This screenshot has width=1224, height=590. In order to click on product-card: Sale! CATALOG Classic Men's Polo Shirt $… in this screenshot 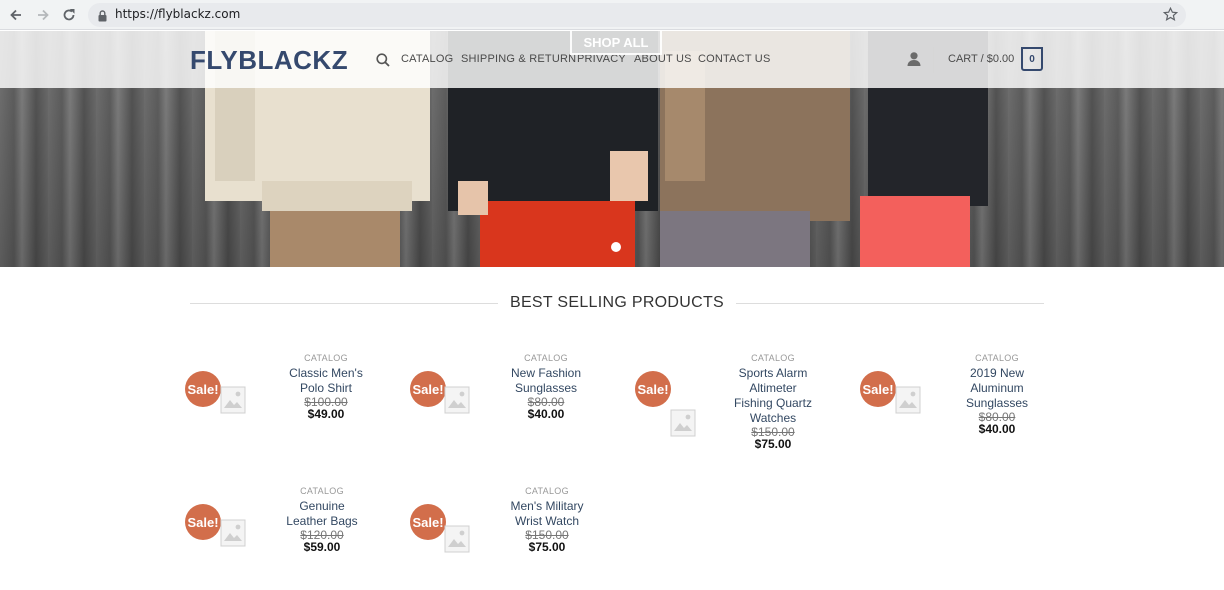, I will do `click(299, 417)`.